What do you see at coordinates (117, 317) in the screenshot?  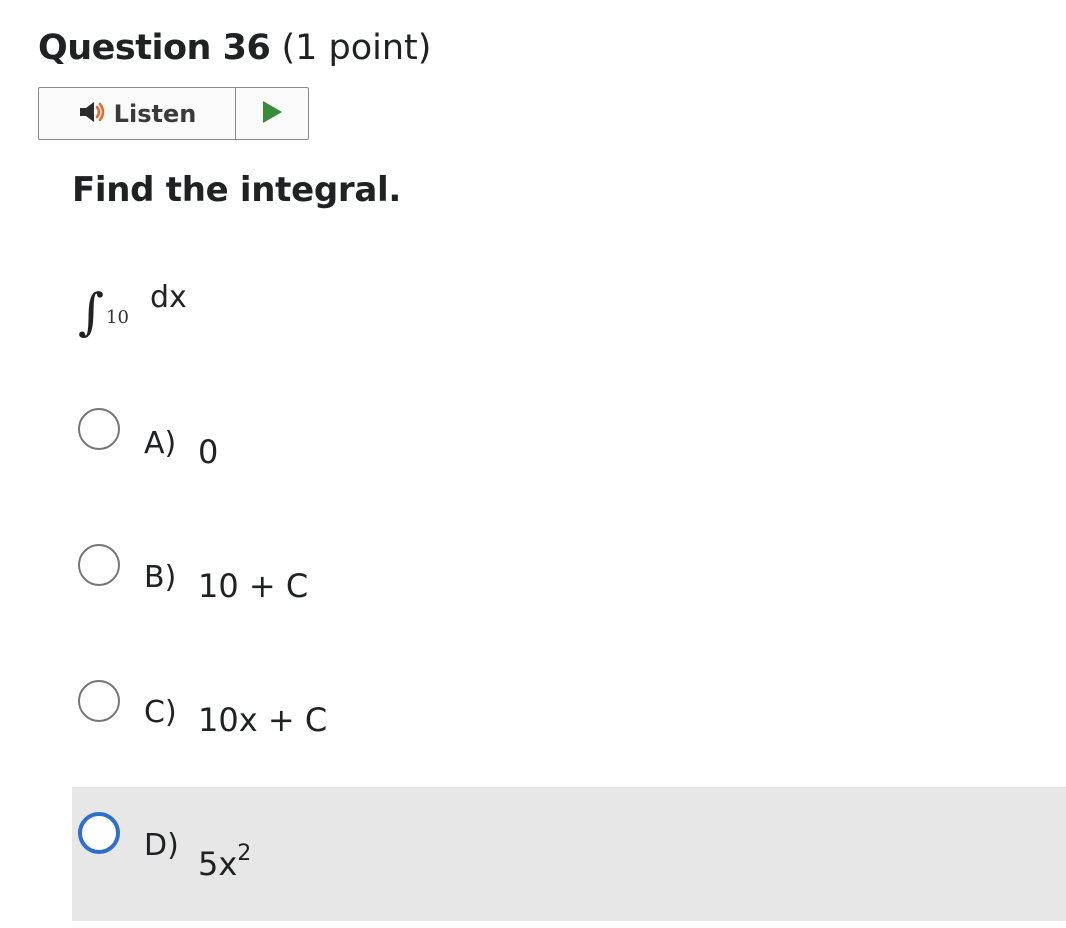 I see `integral-coefficient: 10` at bounding box center [117, 317].